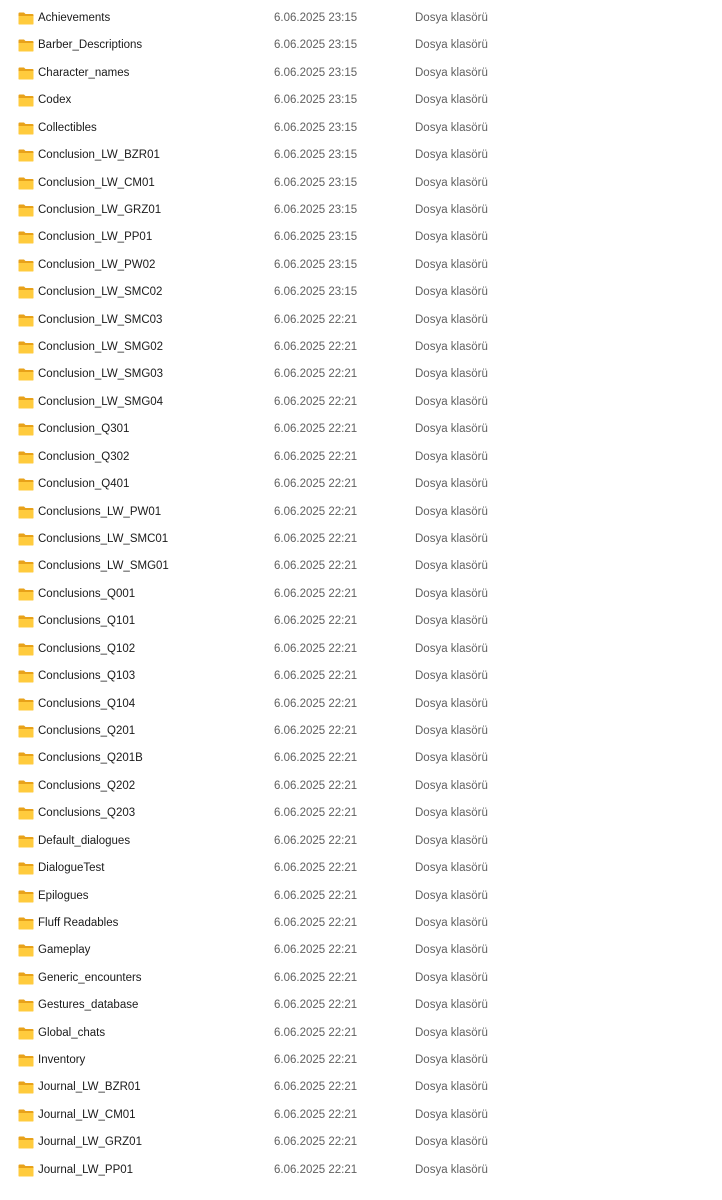 The width and height of the screenshot is (722, 1200). What do you see at coordinates (84, 429) in the screenshot?
I see `file-name: Conclusion_Q301` at bounding box center [84, 429].